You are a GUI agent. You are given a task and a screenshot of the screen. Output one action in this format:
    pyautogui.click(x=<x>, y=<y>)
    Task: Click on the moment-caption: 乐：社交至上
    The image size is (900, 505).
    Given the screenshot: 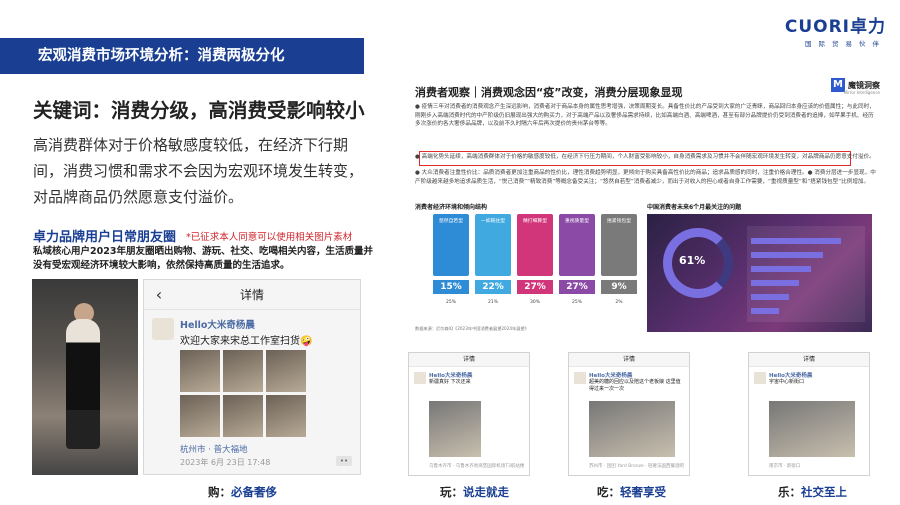 What is the action you would take?
    pyautogui.click(x=812, y=492)
    